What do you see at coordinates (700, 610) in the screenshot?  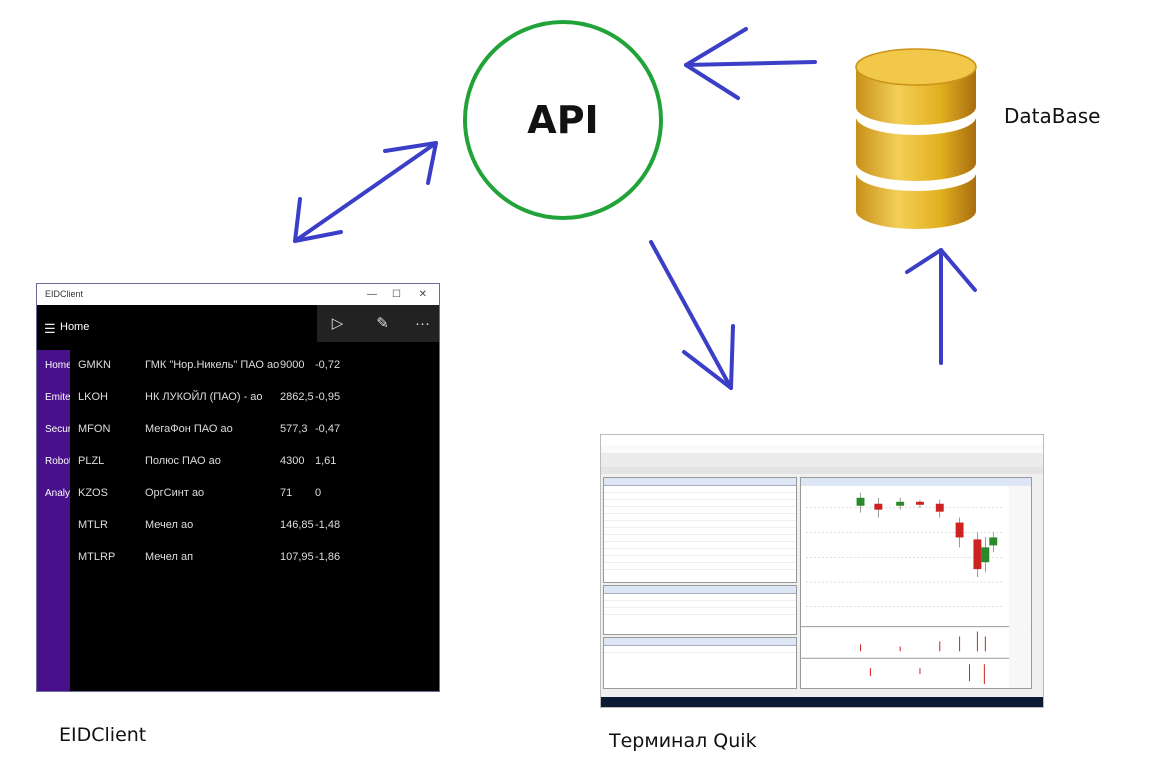 I see `quik-orders-panel` at bounding box center [700, 610].